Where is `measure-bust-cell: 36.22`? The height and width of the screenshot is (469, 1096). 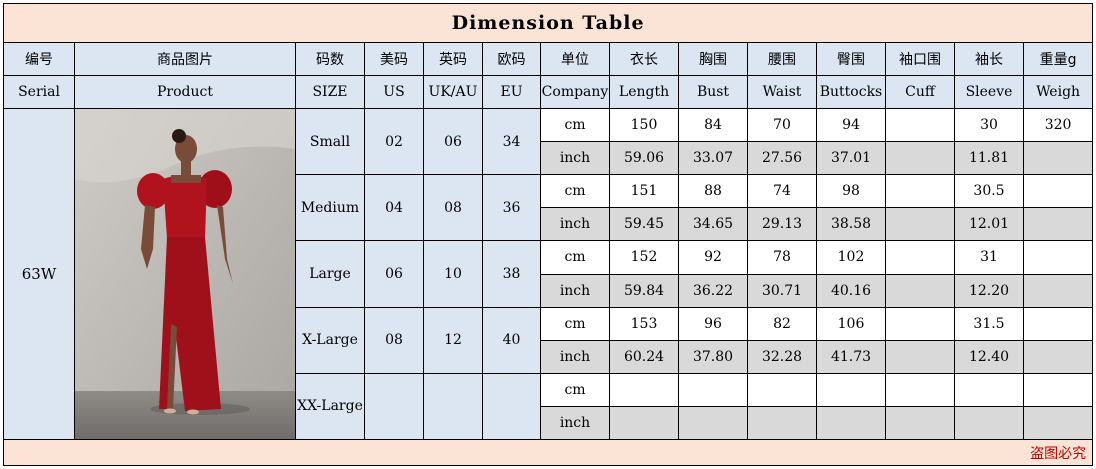
measure-bust-cell: 36.22 is located at coordinates (713, 290).